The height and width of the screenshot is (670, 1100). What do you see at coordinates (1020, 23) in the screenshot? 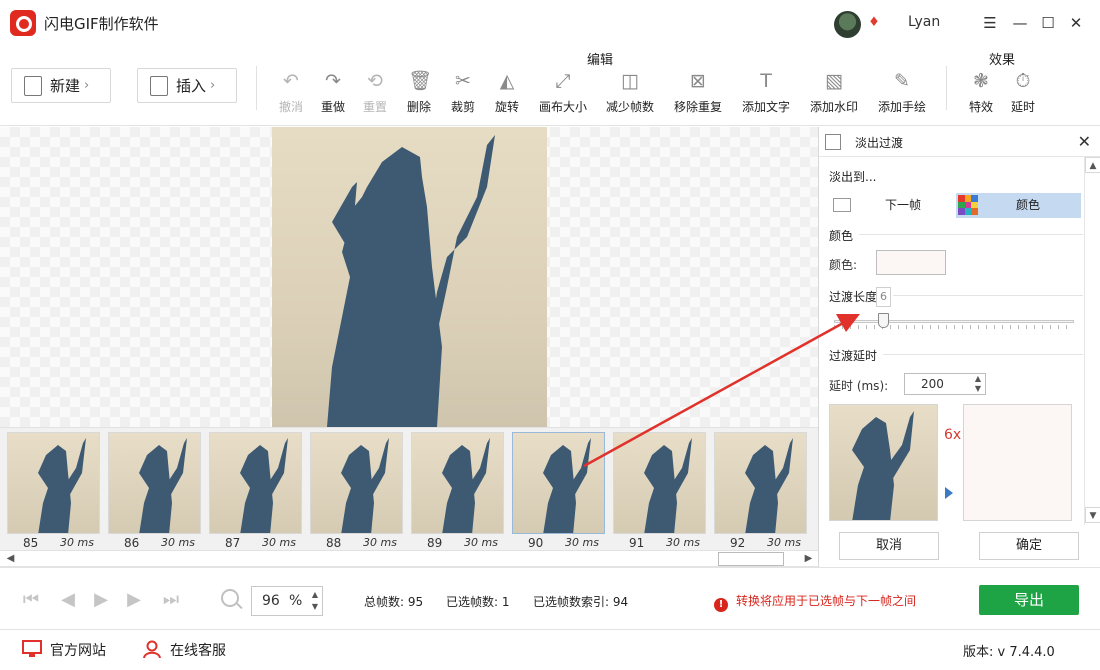
I see `minimize-button: —` at bounding box center [1020, 23].